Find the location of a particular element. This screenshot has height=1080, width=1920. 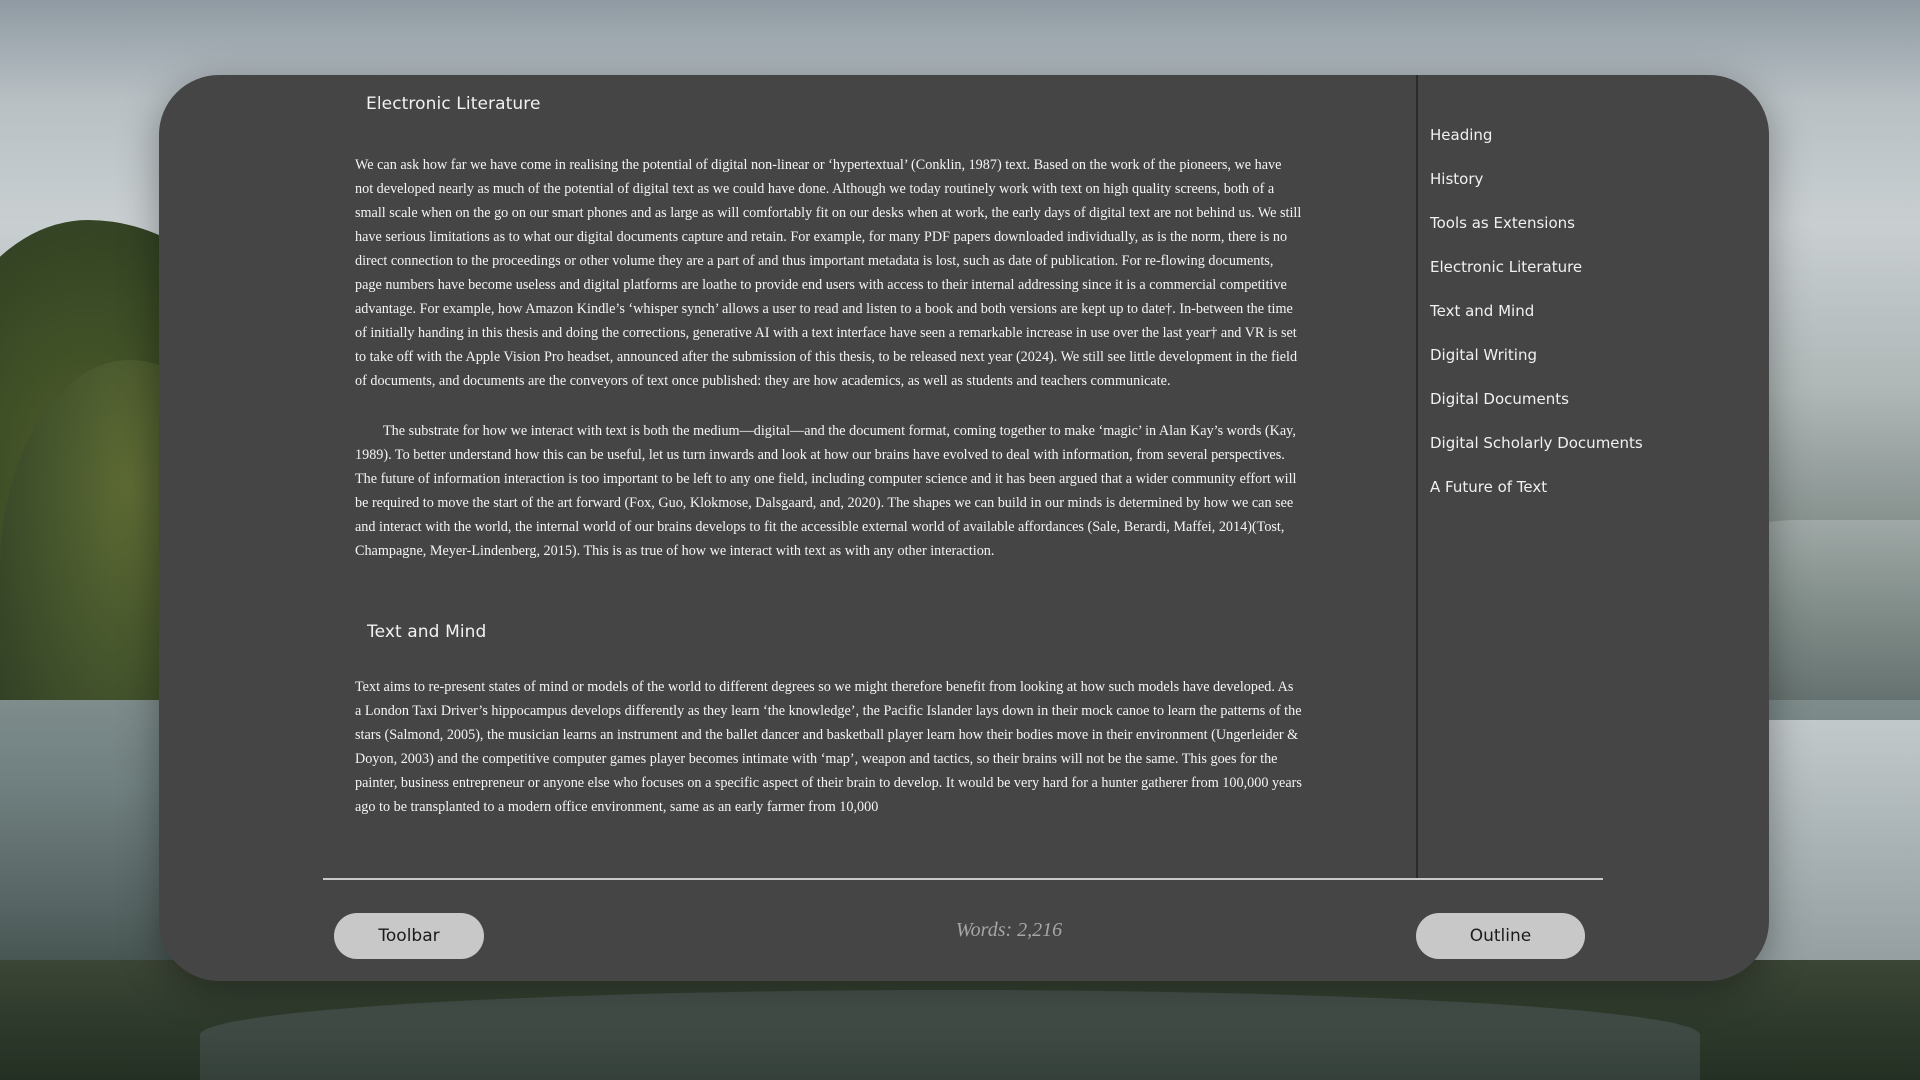

outline-item-text-and-mind: Text and Mind is located at coordinates (1590, 311).